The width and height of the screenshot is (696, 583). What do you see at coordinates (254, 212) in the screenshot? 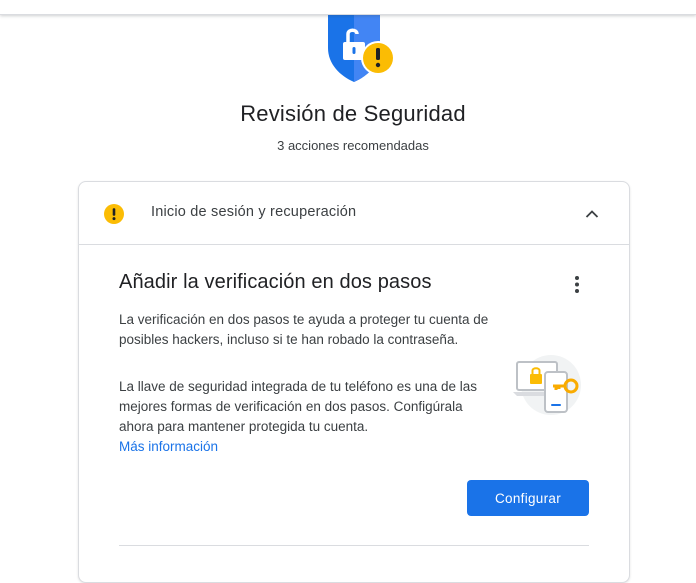
I see `section-label: Inicio de sesión y recuperación` at bounding box center [254, 212].